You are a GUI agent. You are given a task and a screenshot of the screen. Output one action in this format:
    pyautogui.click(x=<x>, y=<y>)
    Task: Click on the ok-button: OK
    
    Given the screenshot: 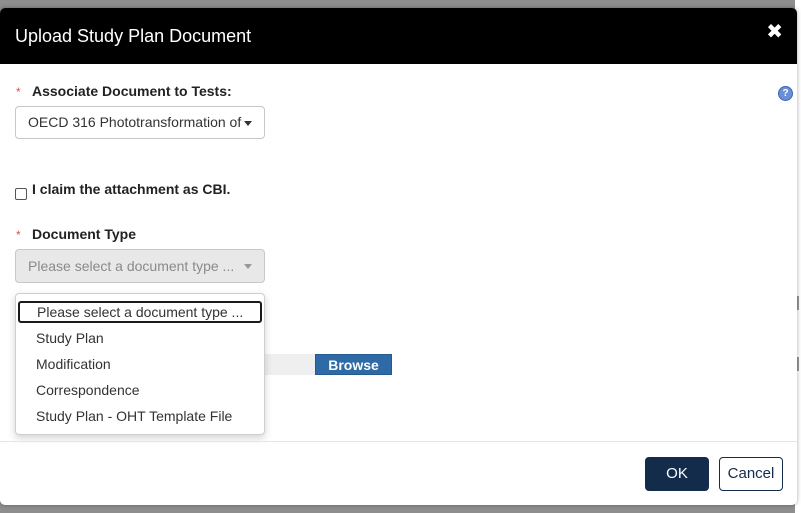 What is the action you would take?
    pyautogui.click(x=677, y=474)
    